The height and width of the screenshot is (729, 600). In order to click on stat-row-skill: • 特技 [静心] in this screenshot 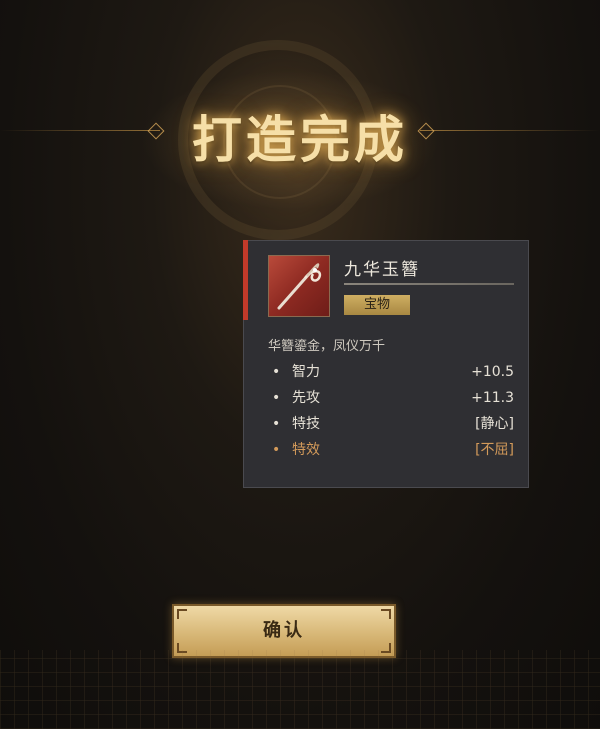, I will do `click(391, 424)`.